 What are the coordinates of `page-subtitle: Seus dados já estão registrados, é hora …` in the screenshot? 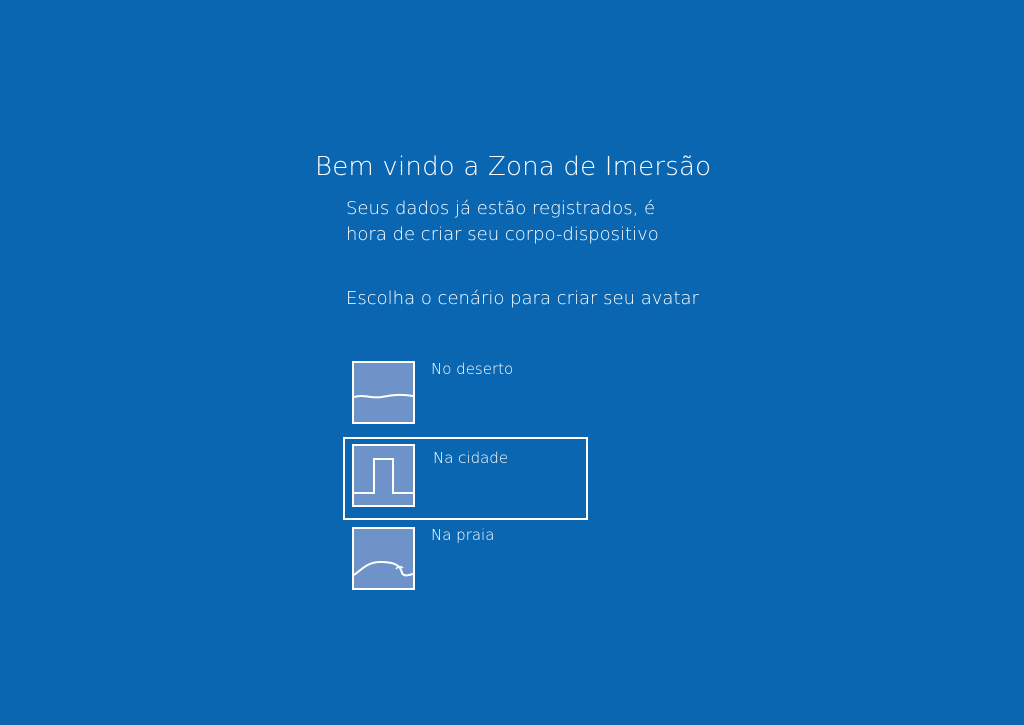 It's located at (502, 222).